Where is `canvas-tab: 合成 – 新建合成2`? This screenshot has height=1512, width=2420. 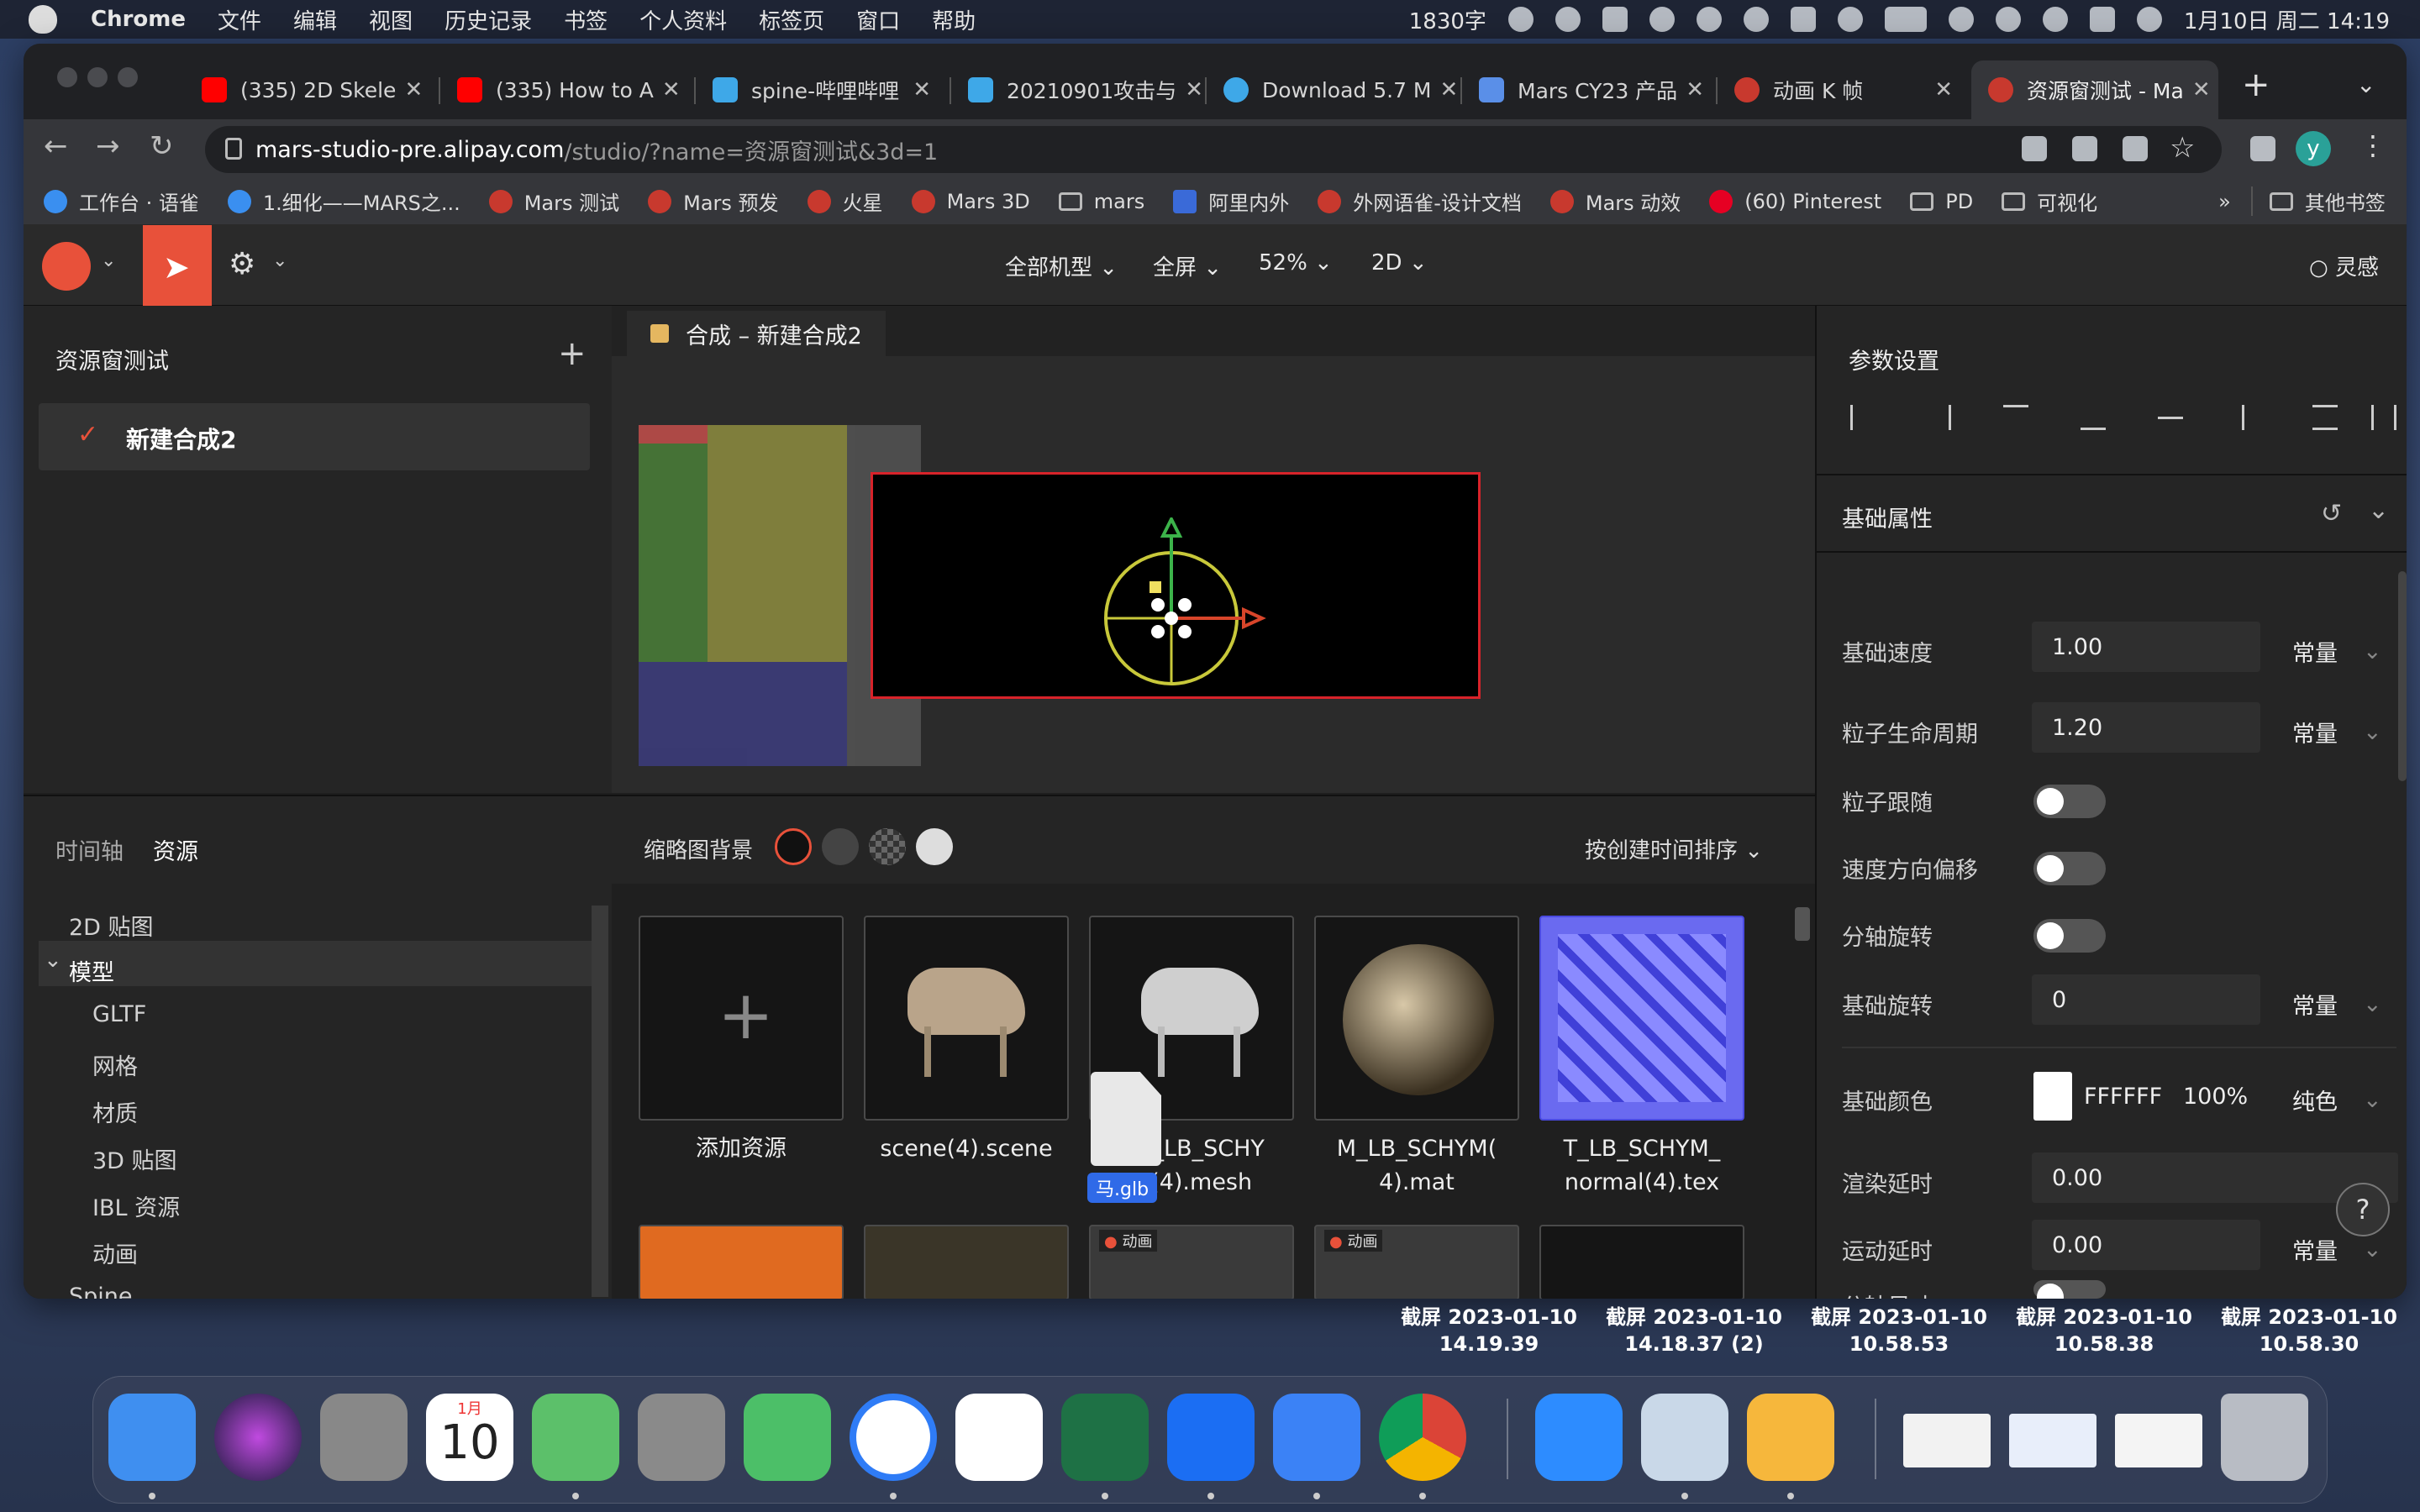
canvas-tab: 合成 – 新建合成2 is located at coordinates (756, 333).